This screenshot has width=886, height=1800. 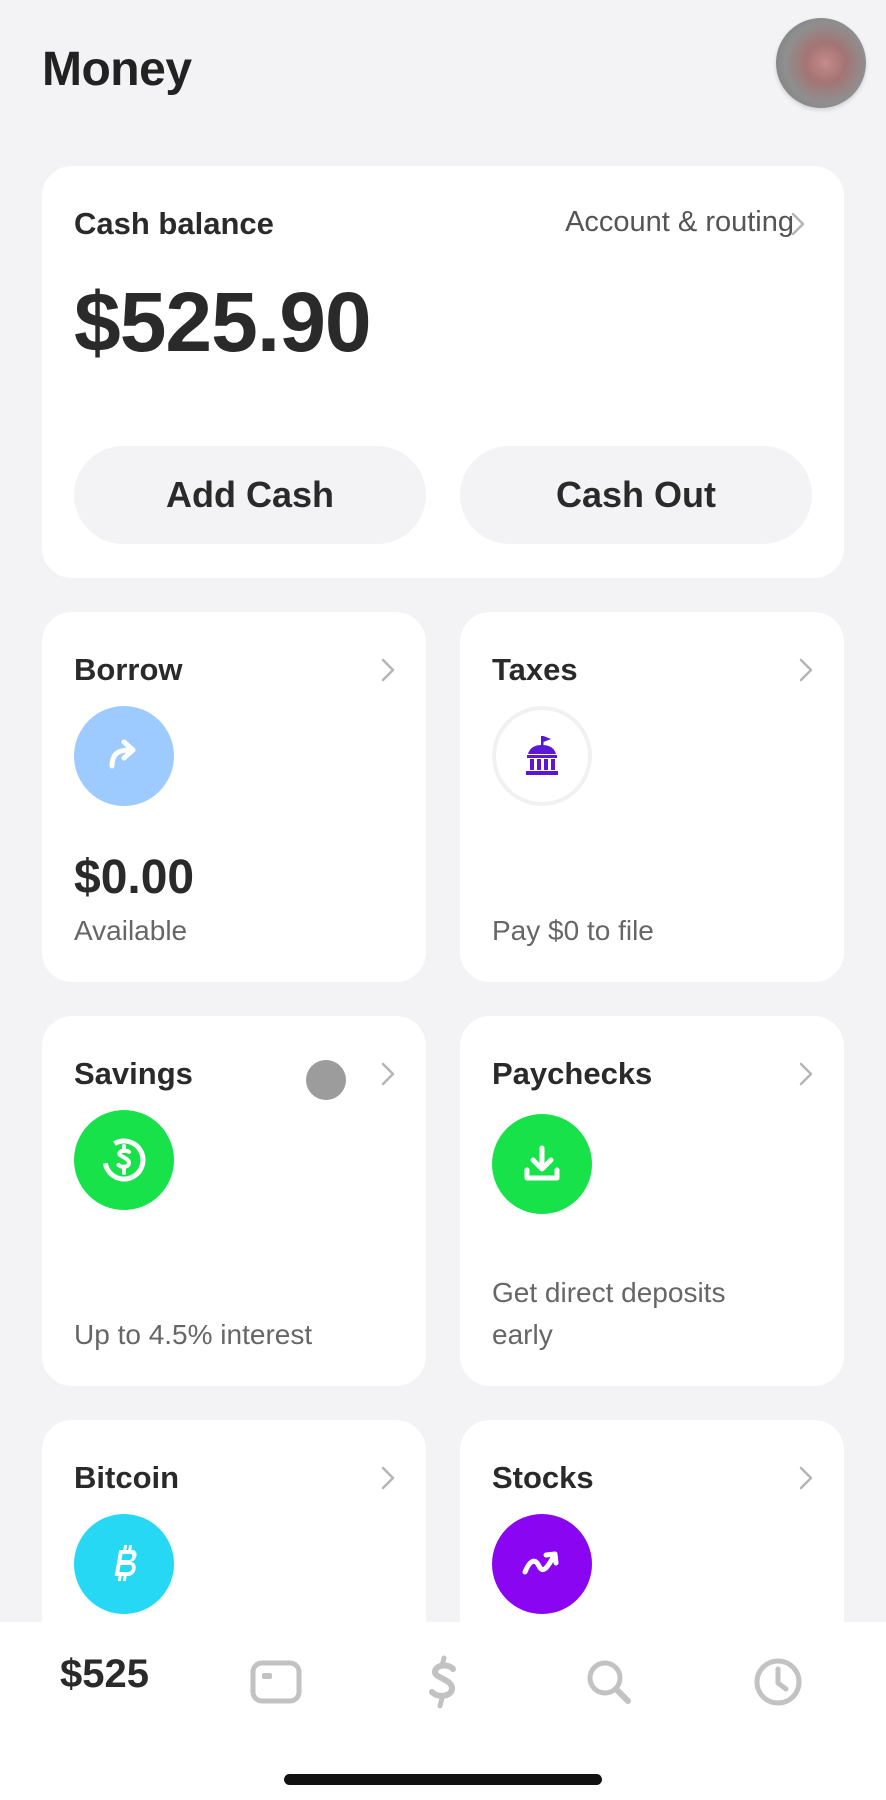 I want to click on government-building-icon, so click(x=542, y=756).